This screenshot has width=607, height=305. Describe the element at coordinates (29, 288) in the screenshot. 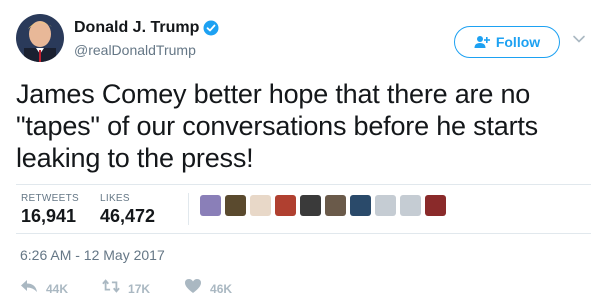

I see `reply-icon` at that location.